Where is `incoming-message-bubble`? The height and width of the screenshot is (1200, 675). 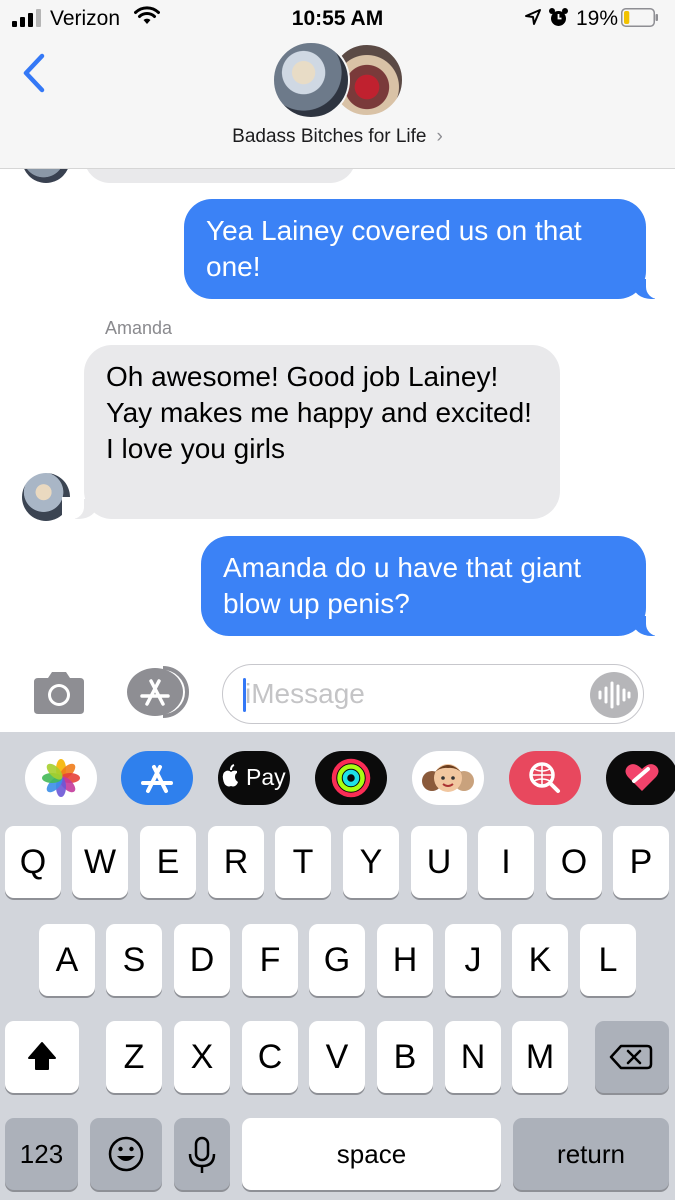 incoming-message-bubble is located at coordinates (220, 176).